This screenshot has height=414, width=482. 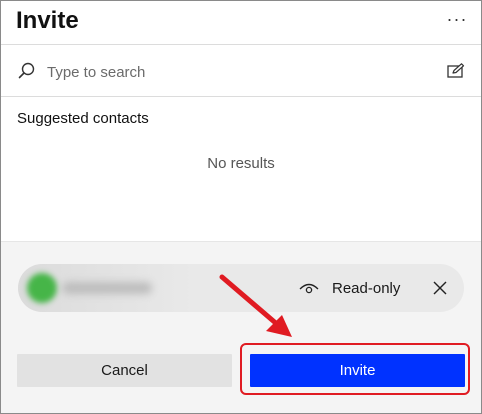 What do you see at coordinates (457, 19) in the screenshot?
I see `more-options-icon: ···` at bounding box center [457, 19].